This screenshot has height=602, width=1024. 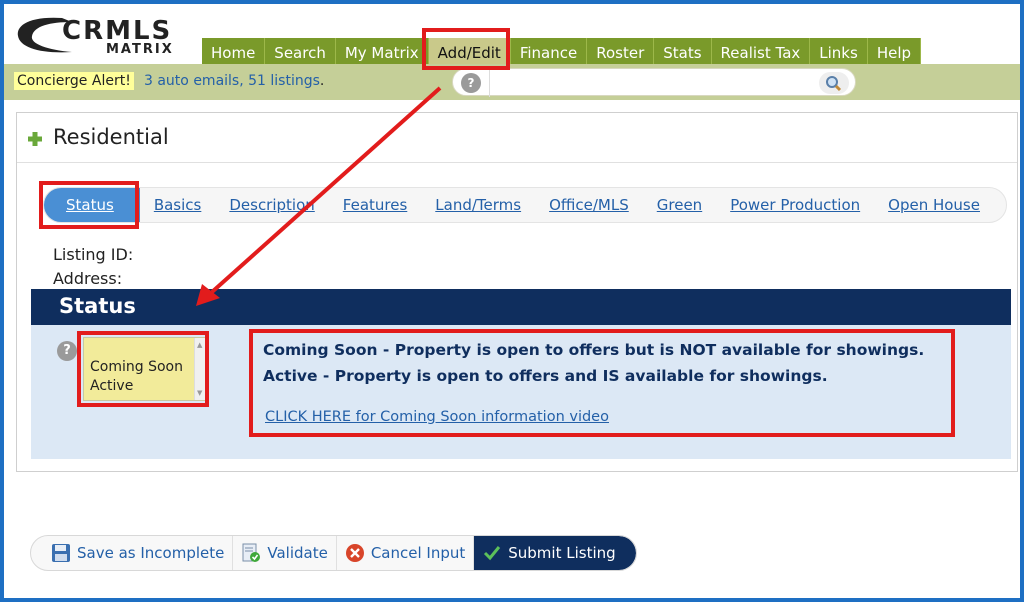 I want to click on status-help-icon: ?, so click(x=67, y=351).